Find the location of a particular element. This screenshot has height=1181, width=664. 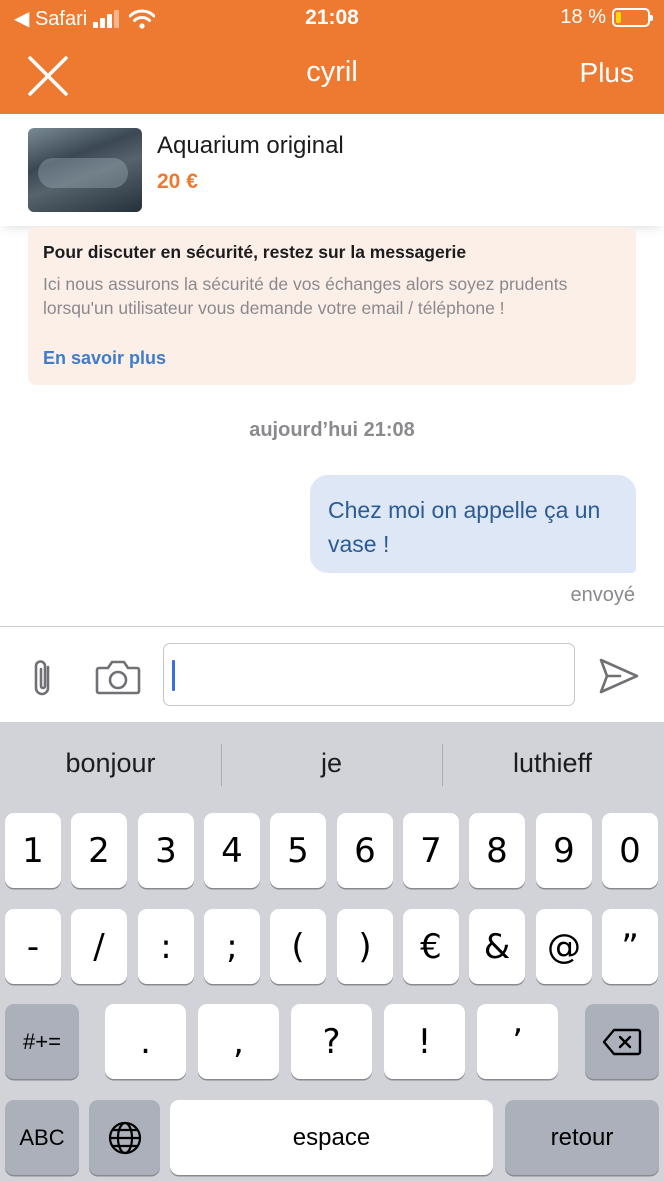

product-price: 20 € is located at coordinates (177, 181).